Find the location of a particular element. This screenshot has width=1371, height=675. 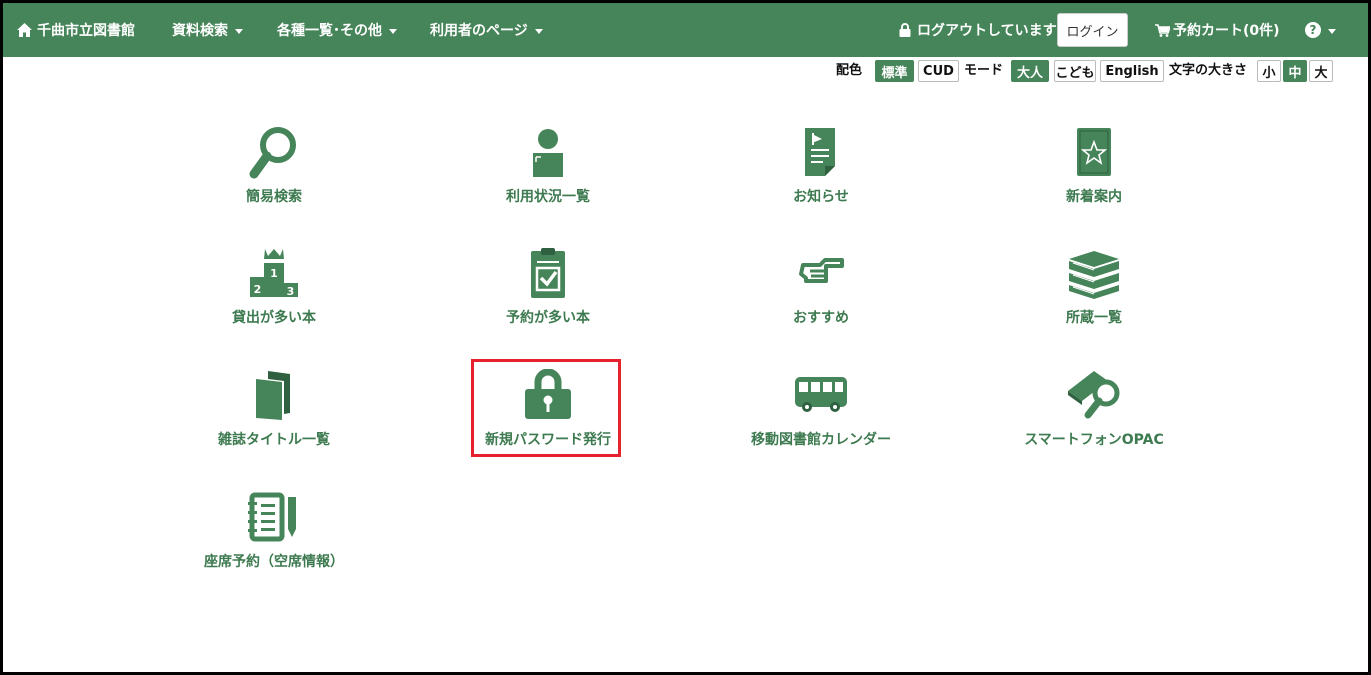

mode-option-adult: 大人 is located at coordinates (1030, 71).